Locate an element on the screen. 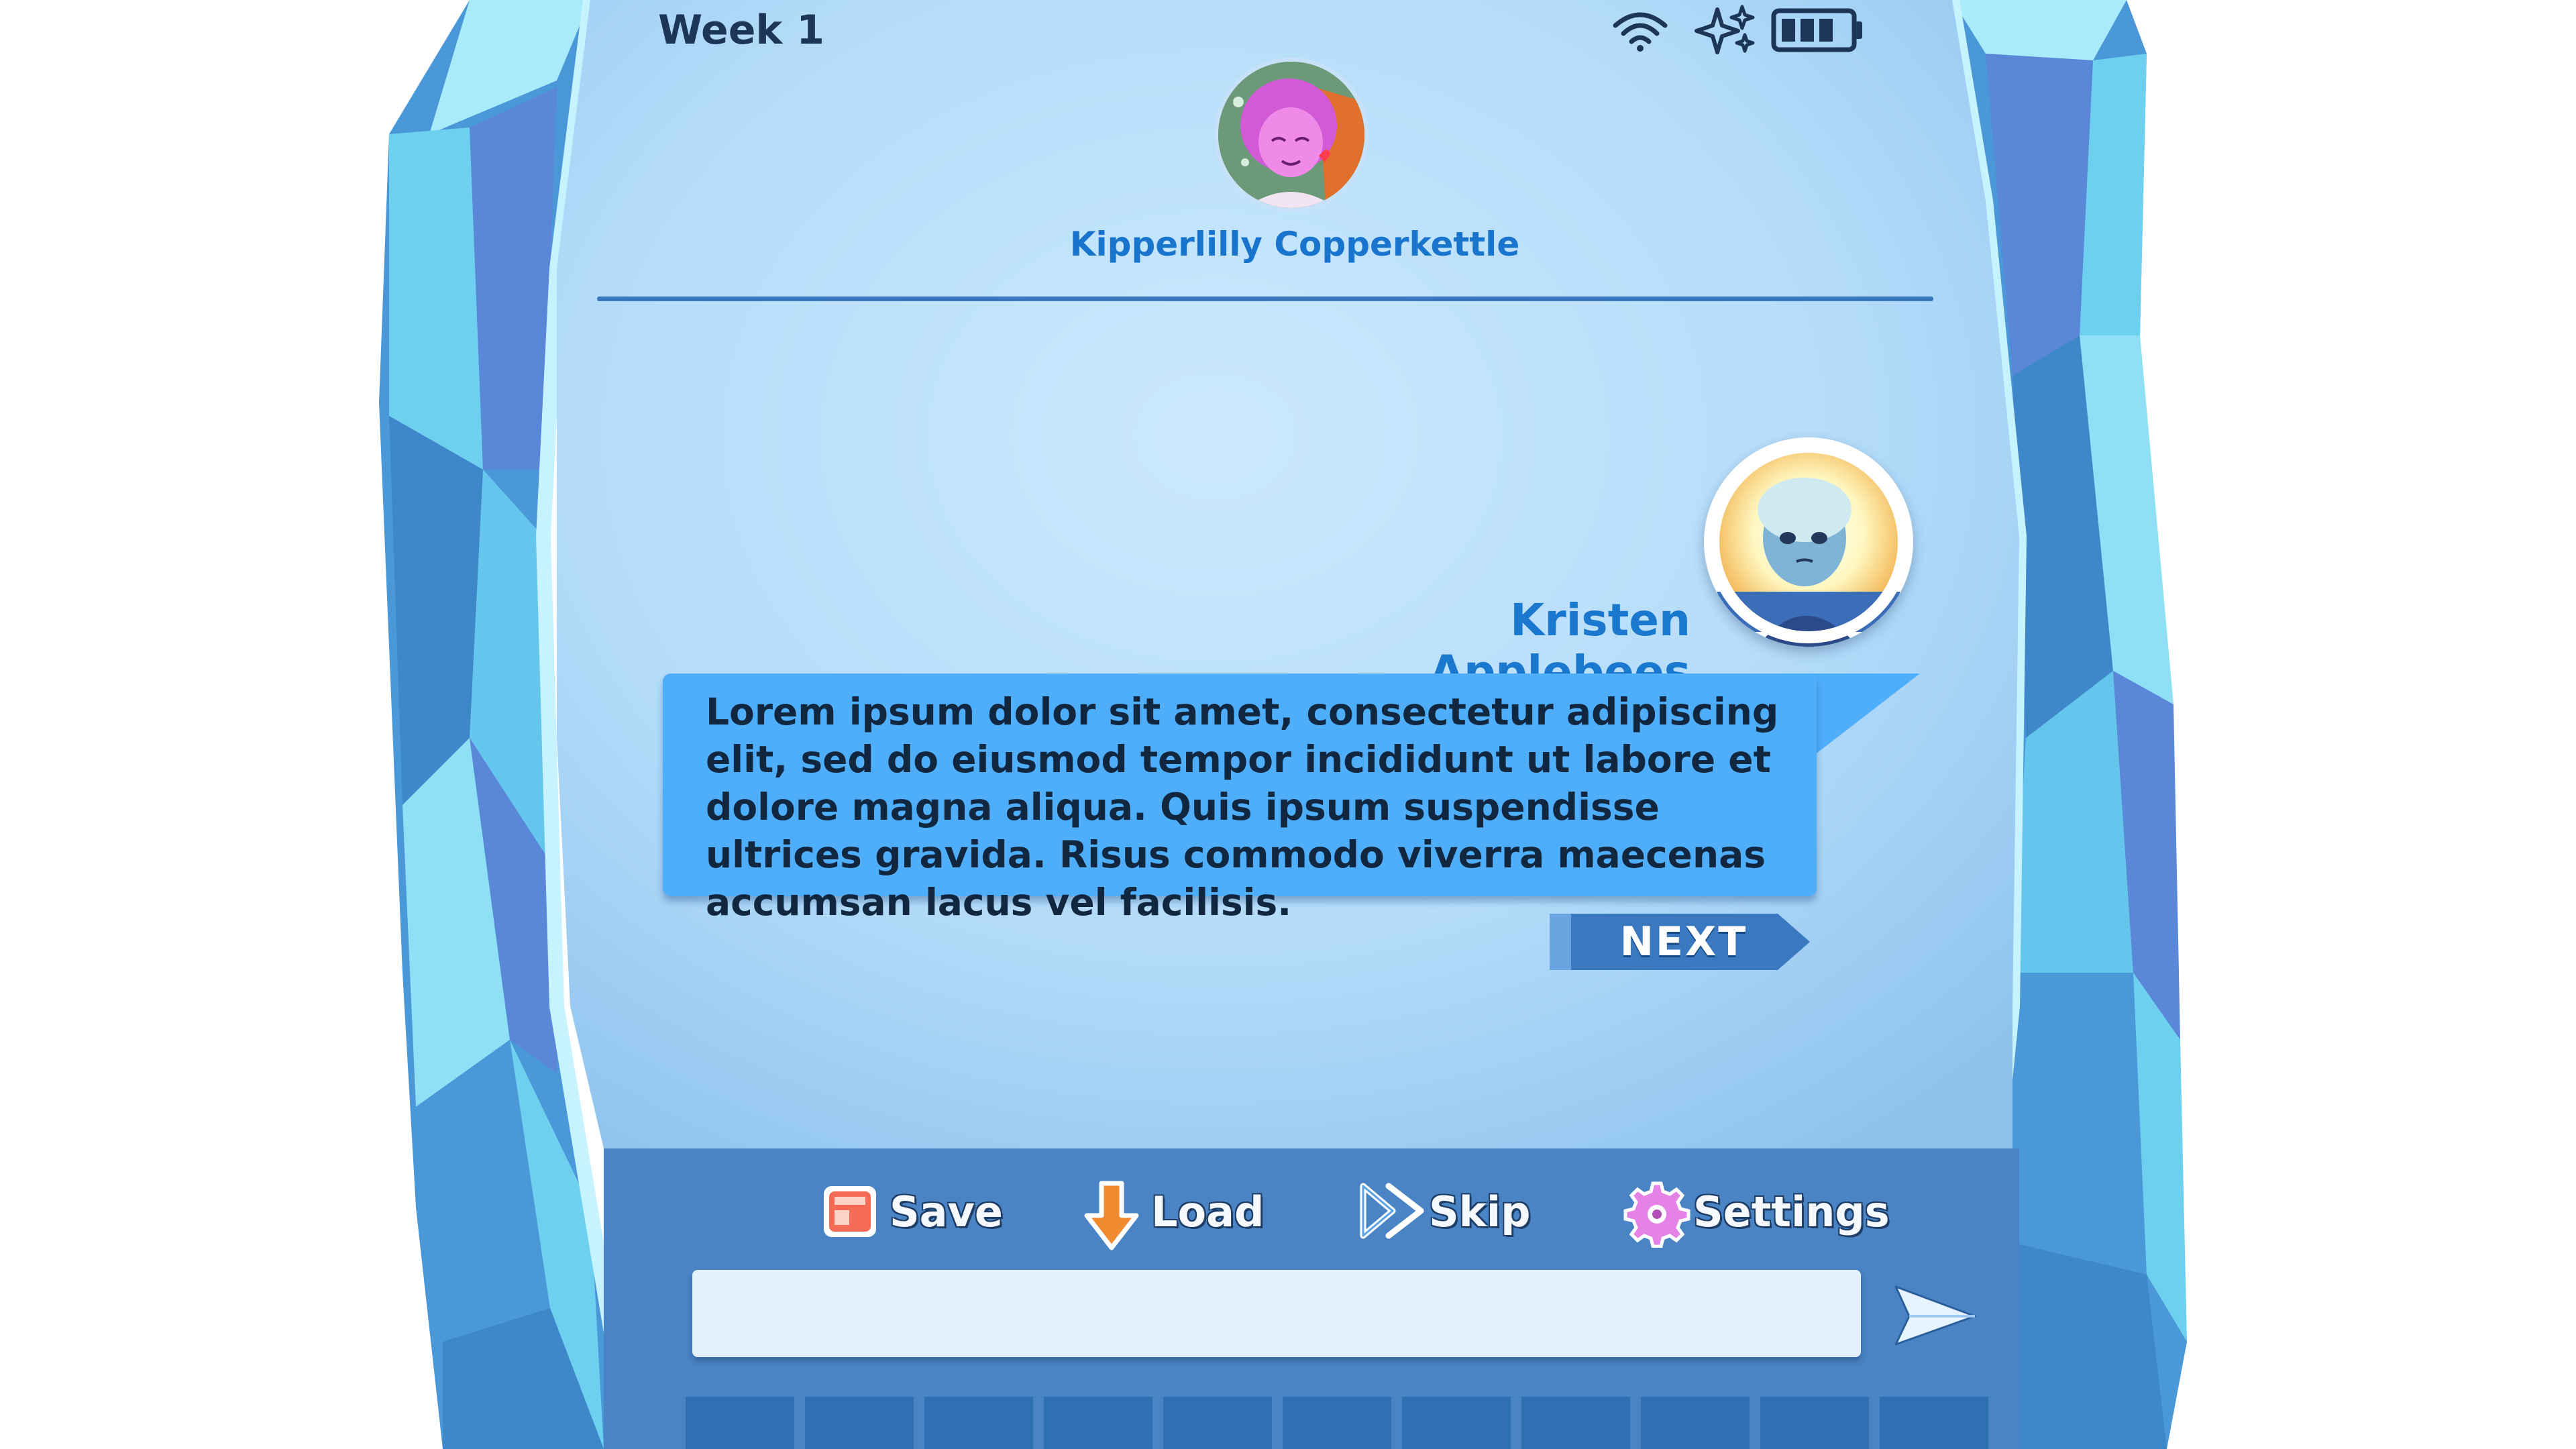 The width and height of the screenshot is (2576, 1449). pink-haired-character-avatar is located at coordinates (1291, 135).